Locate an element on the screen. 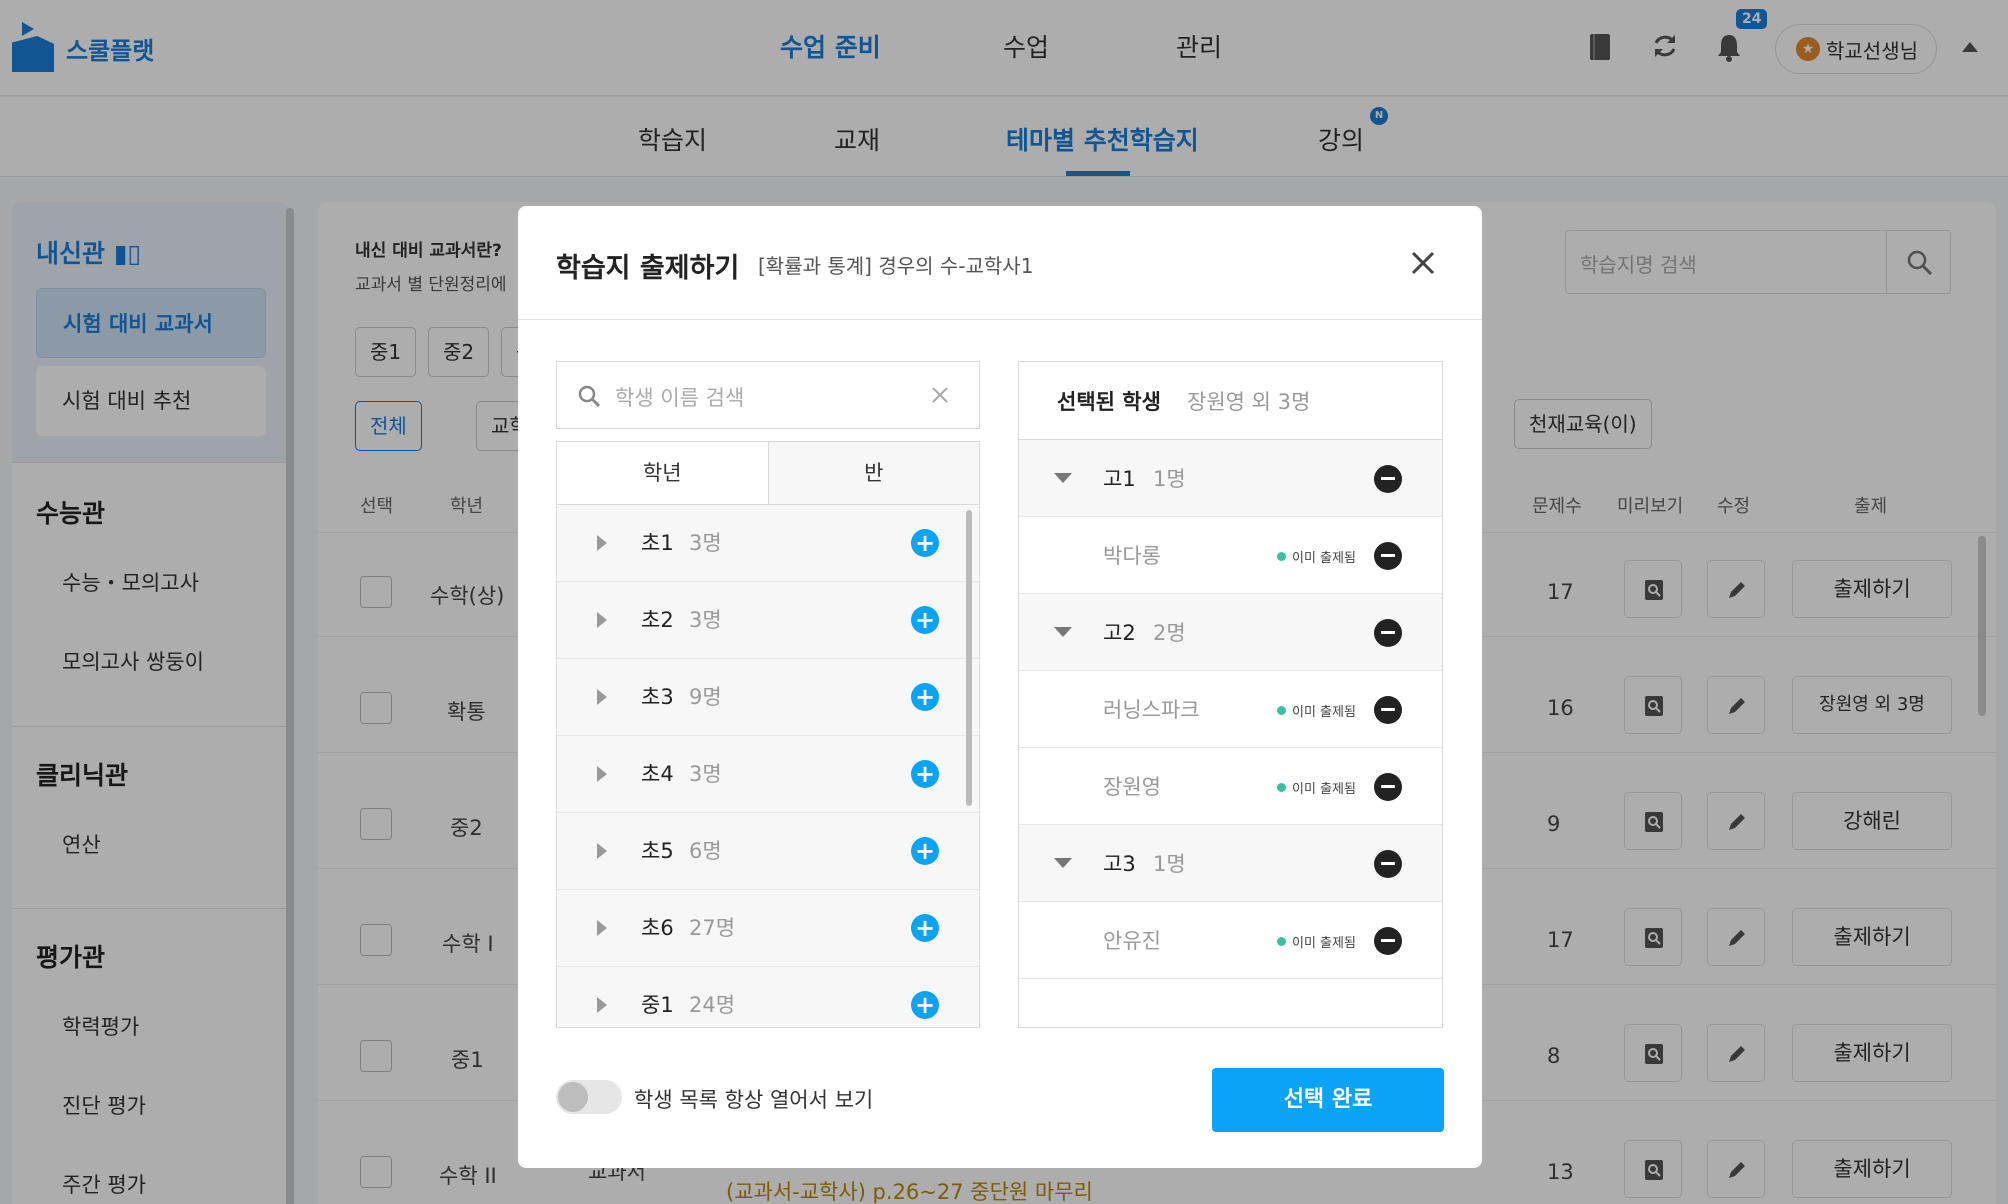 This screenshot has width=2008, height=1204. selected-student-row: 박다롱 이미 출제됨 is located at coordinates (1230, 555).